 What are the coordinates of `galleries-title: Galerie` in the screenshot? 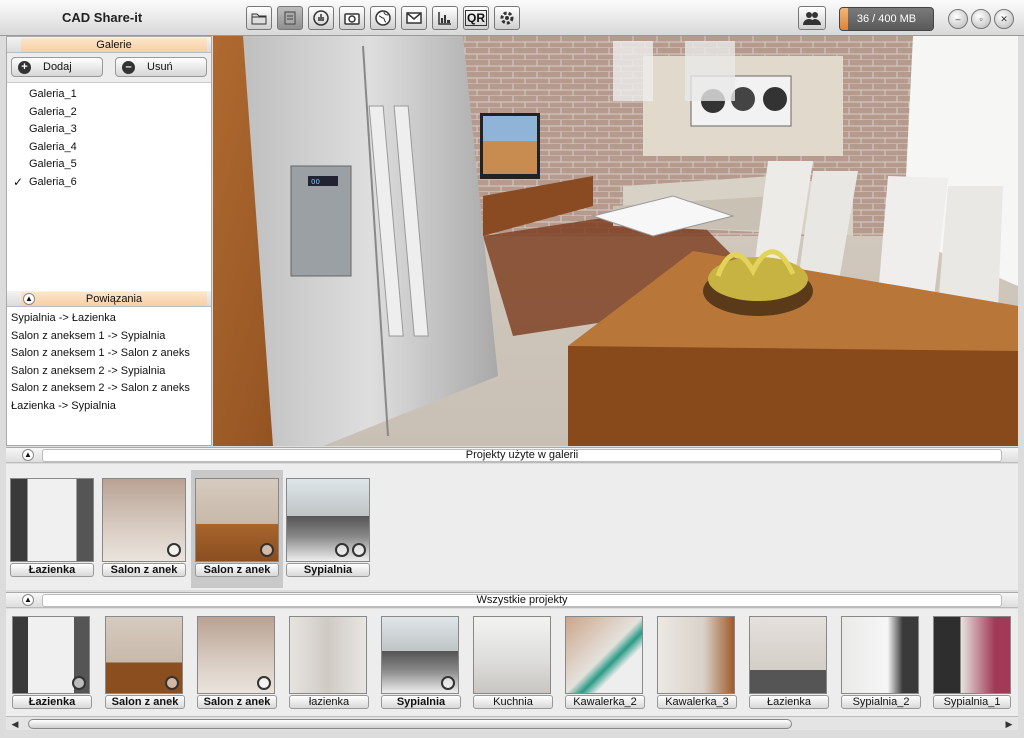 It's located at (114, 45).